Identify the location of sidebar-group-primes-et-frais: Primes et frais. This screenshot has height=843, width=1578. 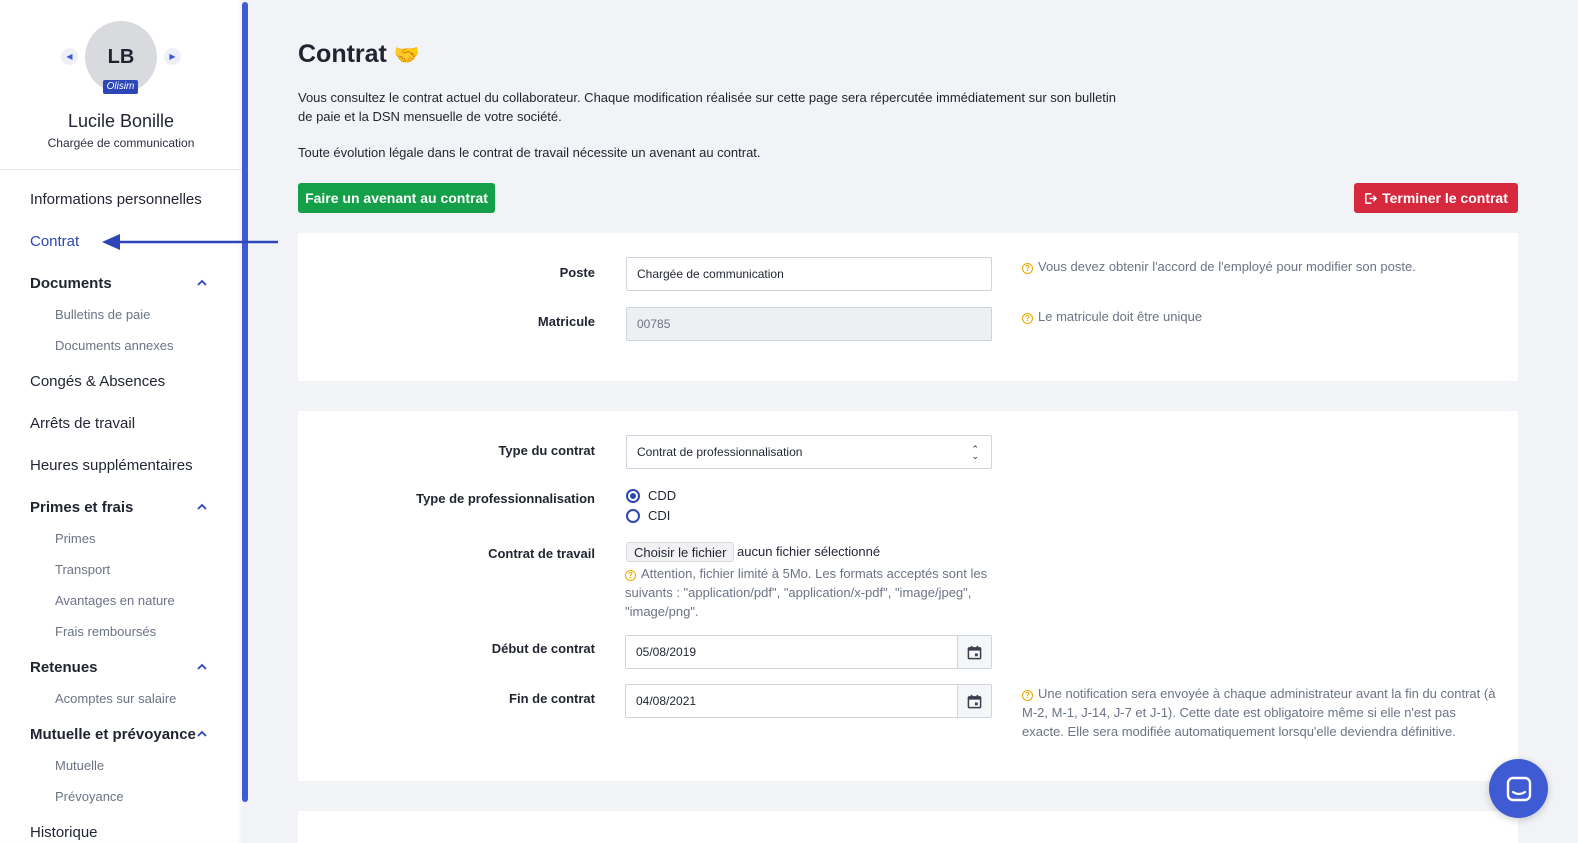
(81, 507).